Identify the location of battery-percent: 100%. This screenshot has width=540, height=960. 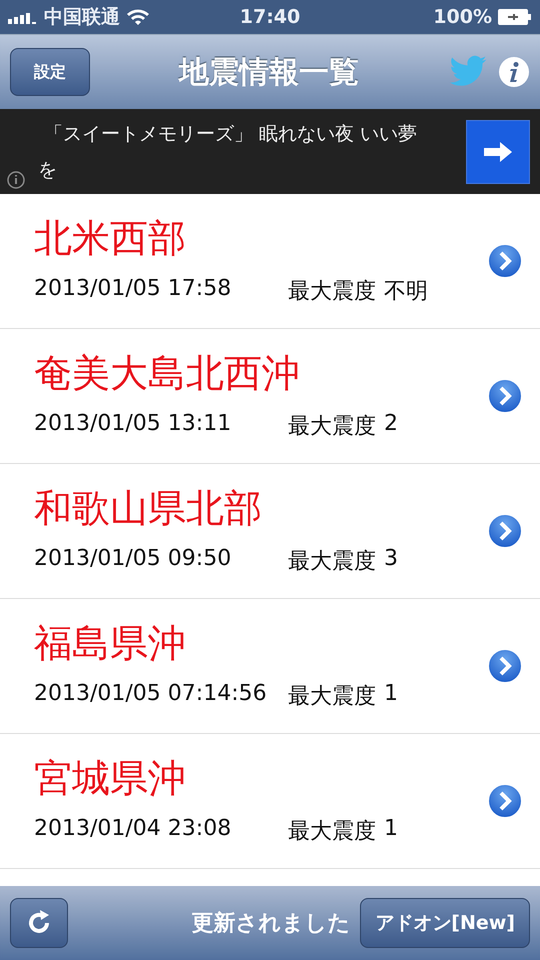
(462, 17).